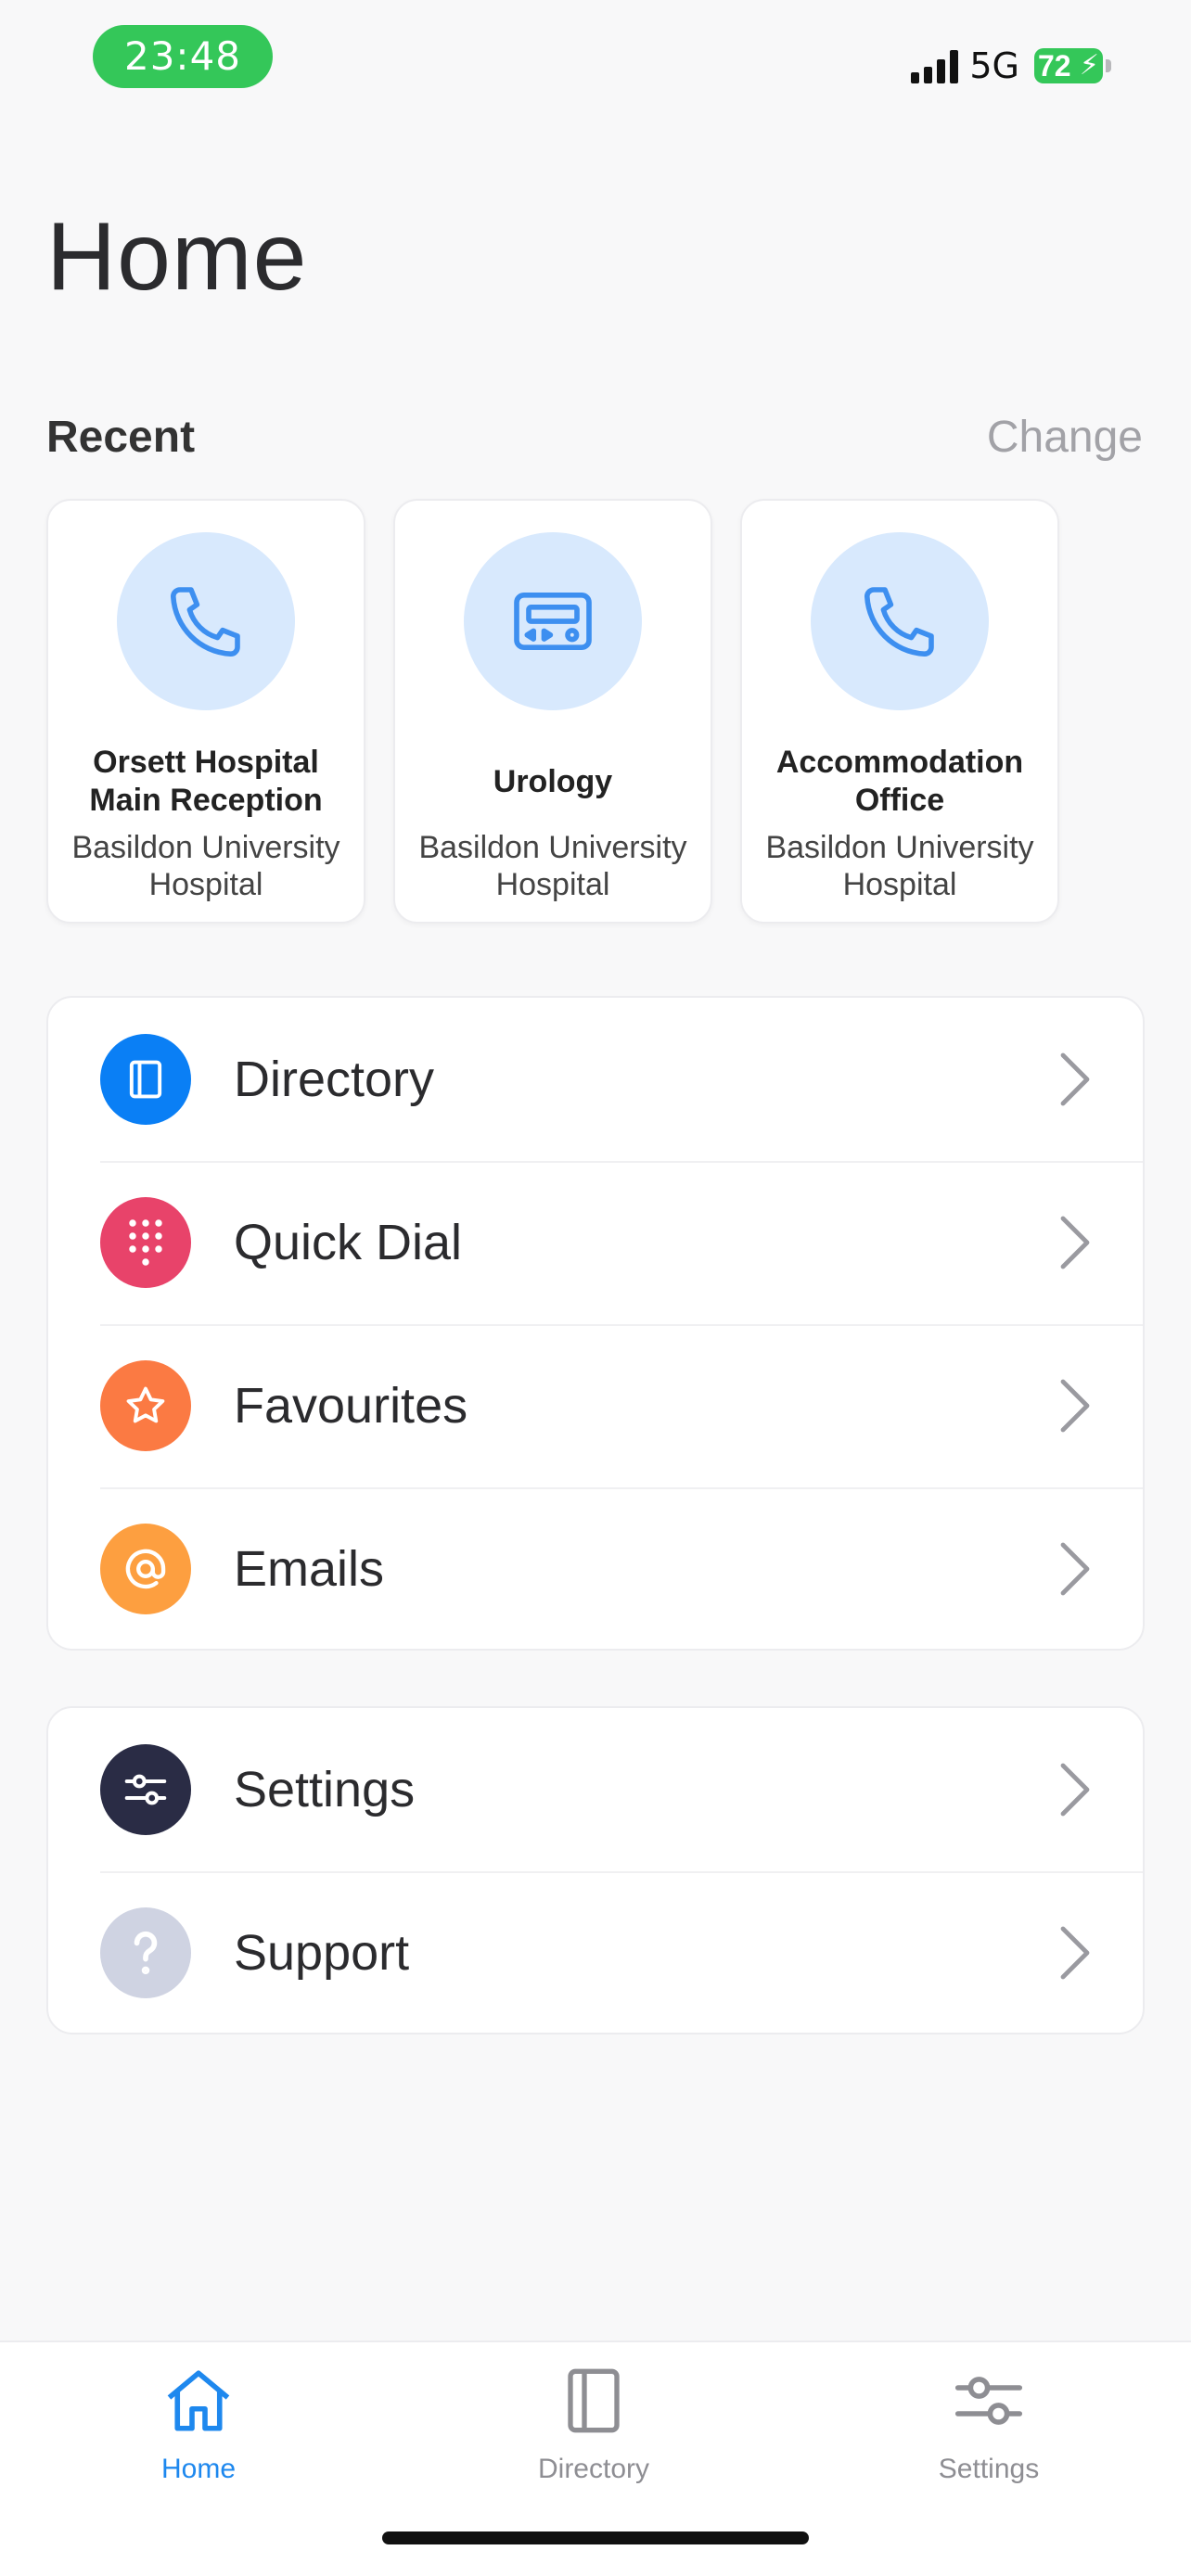 Image resolution: width=1191 pixels, height=2576 pixels. Describe the element at coordinates (595, 1953) in the screenshot. I see `menu-item-support: Support` at that location.